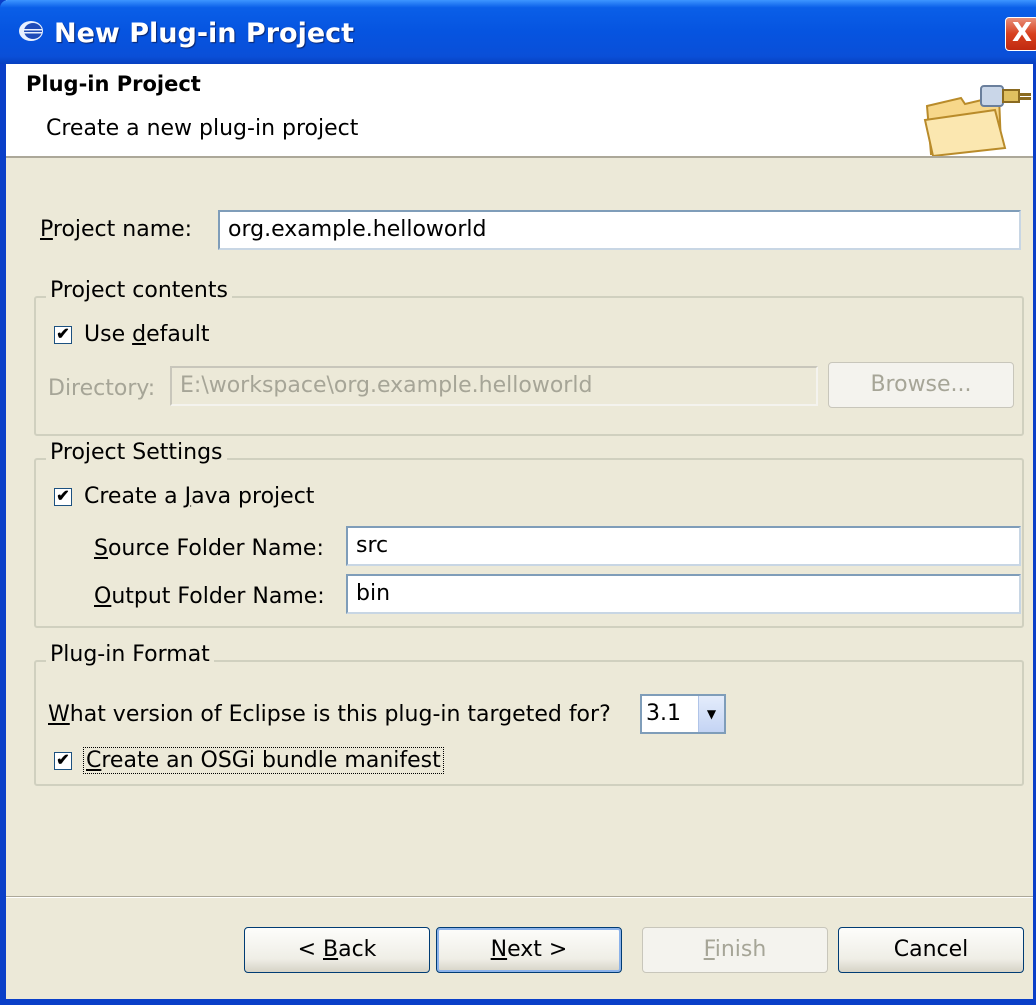 The width and height of the screenshot is (1036, 1005). I want to click on title-bar: New Plug-in Project X, so click(518, 32).